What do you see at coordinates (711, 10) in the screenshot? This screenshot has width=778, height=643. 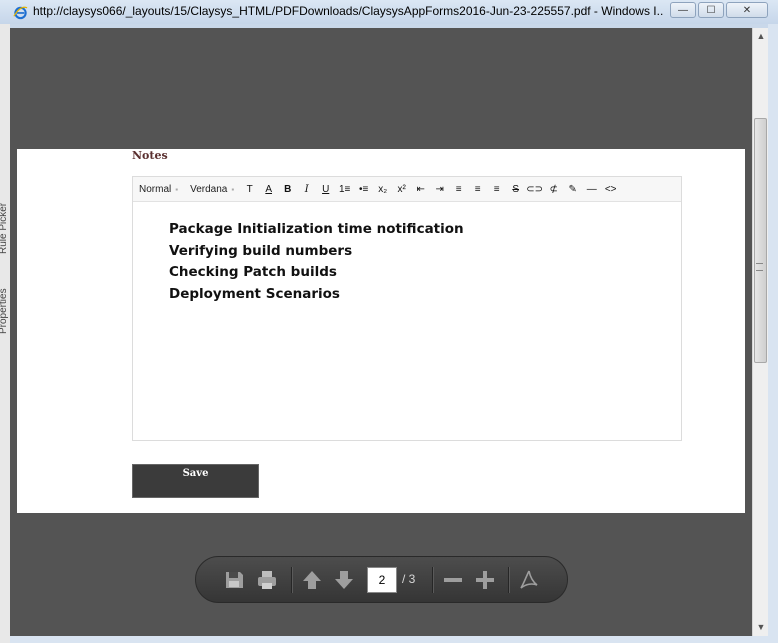 I see `maximize-button: ☐` at bounding box center [711, 10].